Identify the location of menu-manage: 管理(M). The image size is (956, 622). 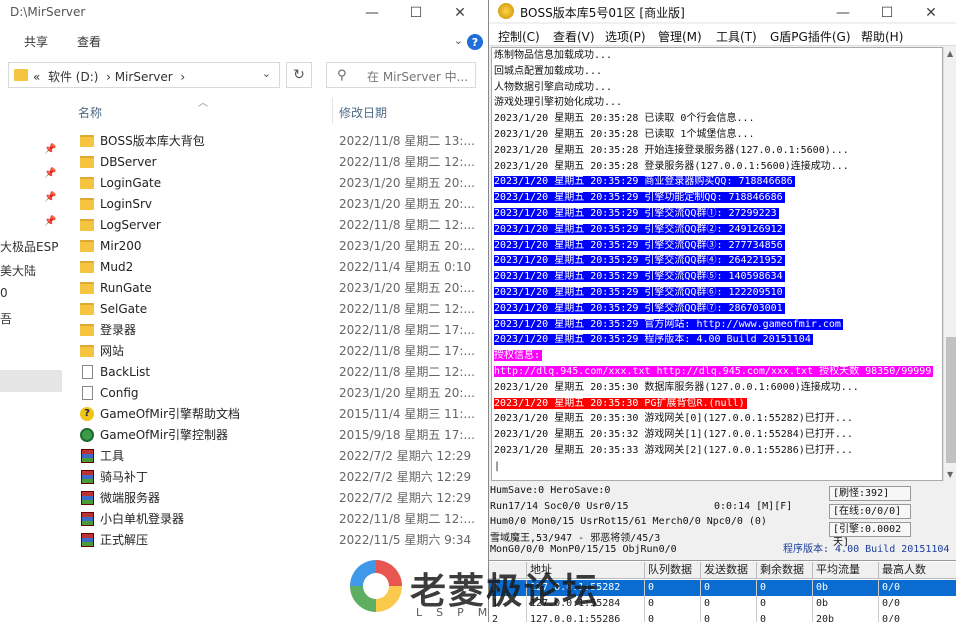
(680, 36).